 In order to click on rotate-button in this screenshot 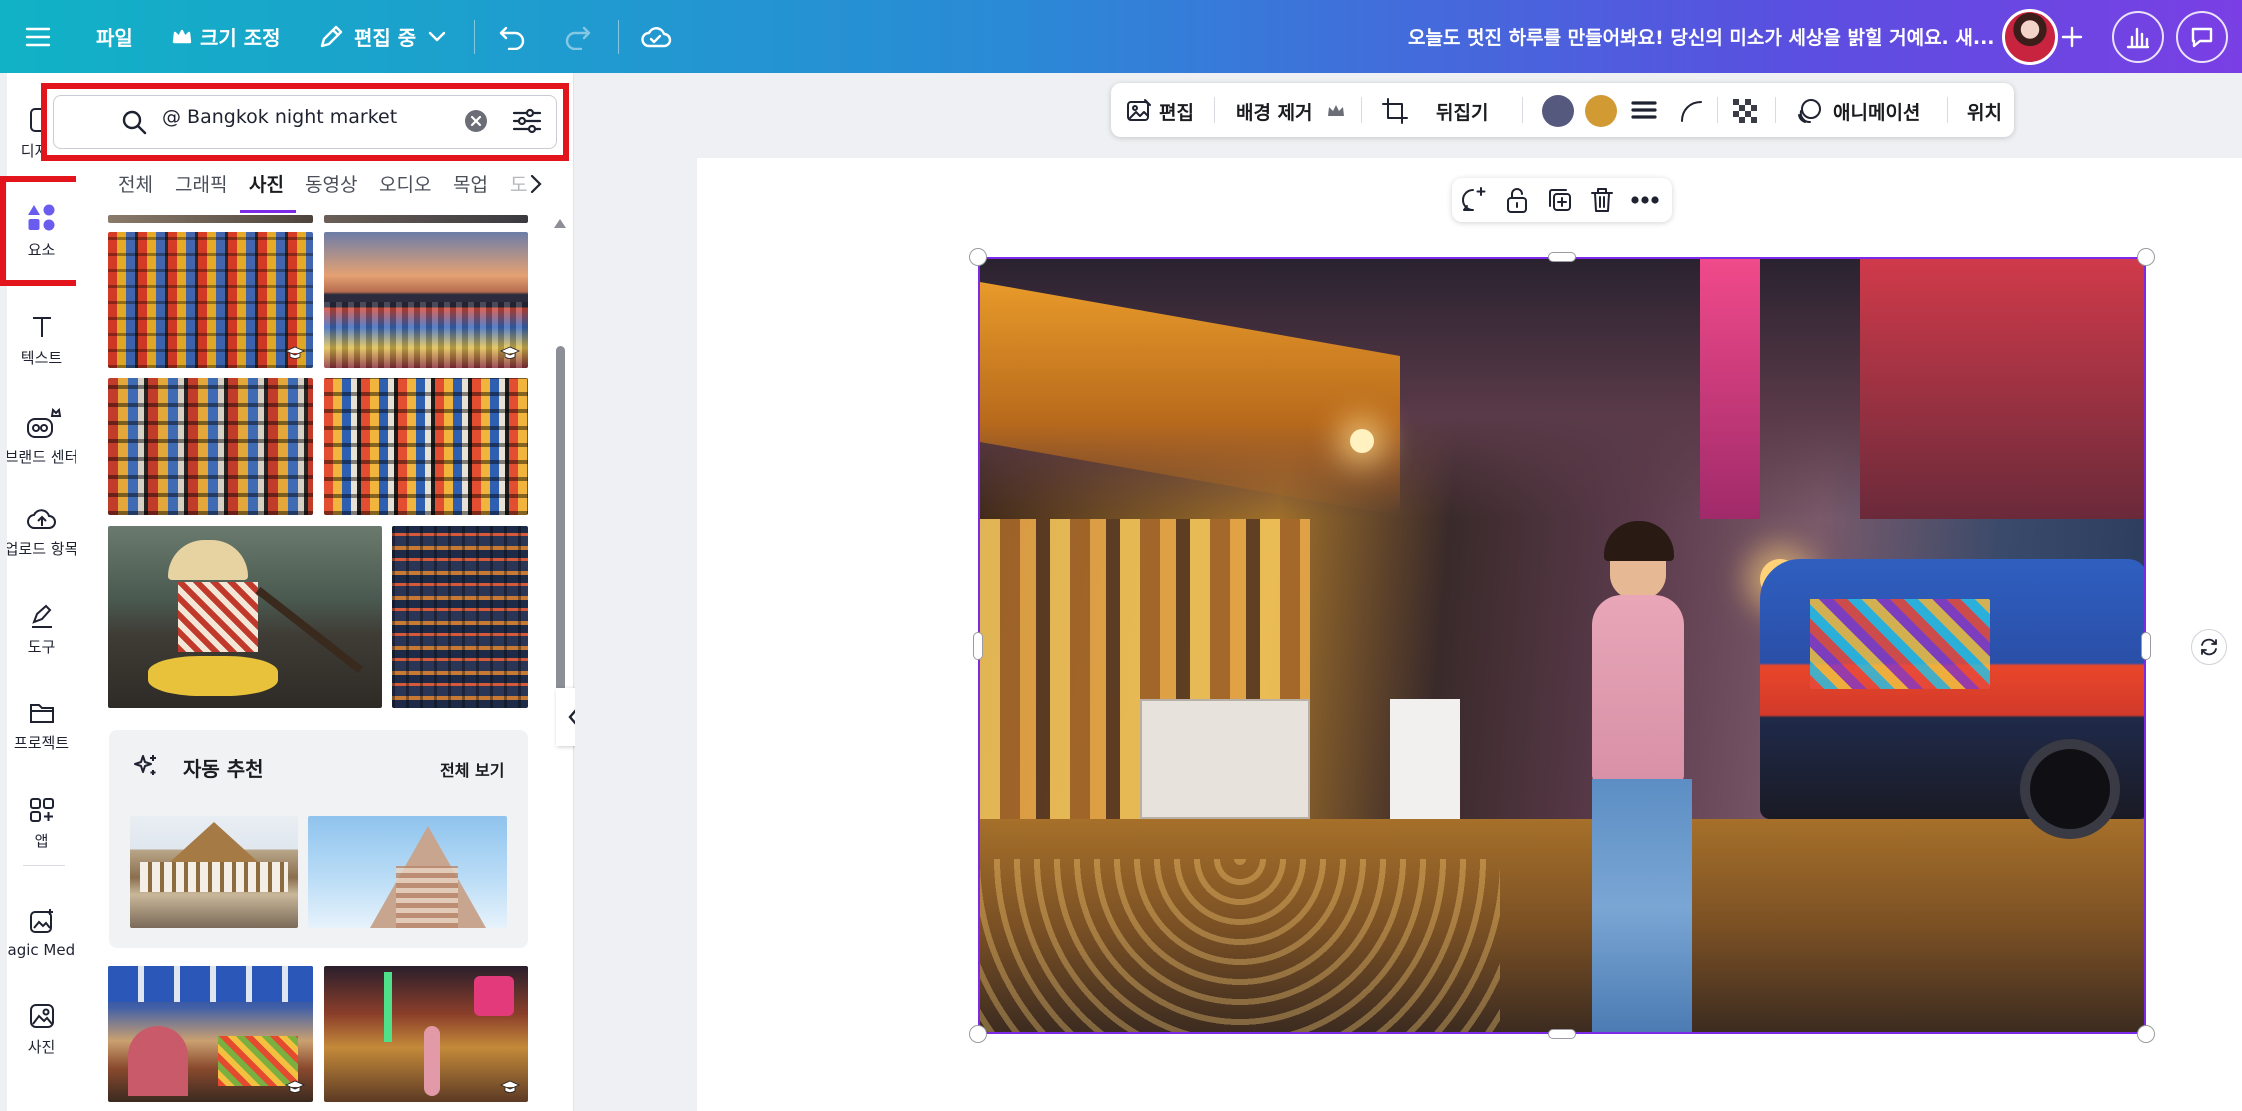, I will do `click(2209, 647)`.